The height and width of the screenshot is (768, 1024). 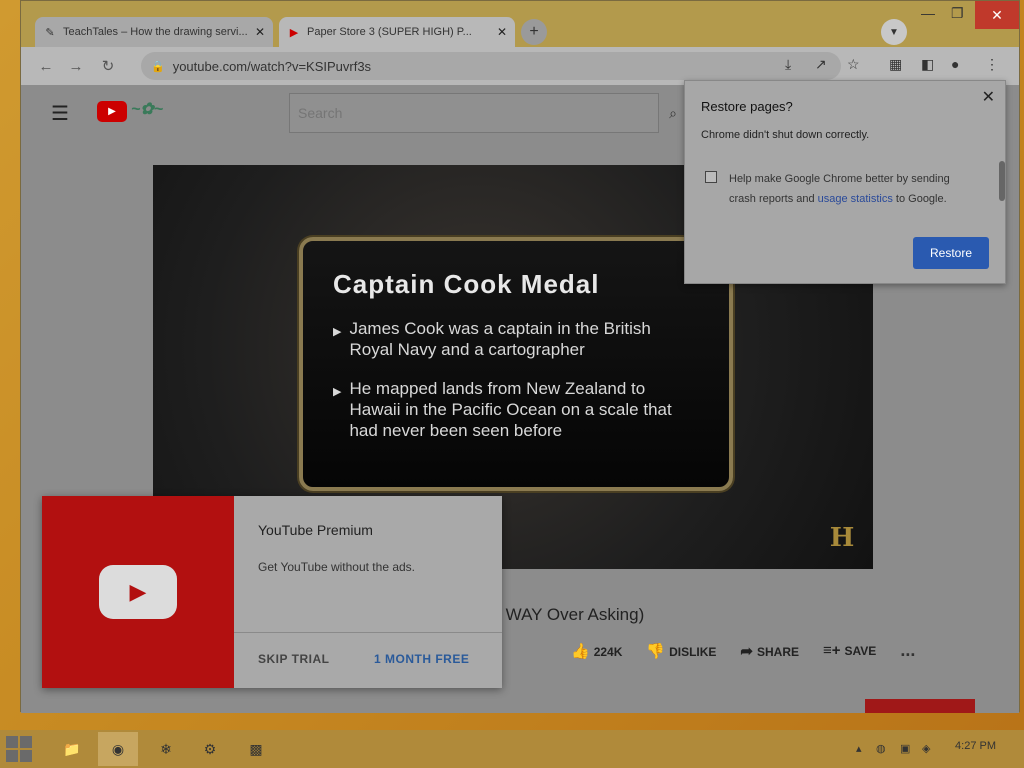 I want to click on video-title: ce WAY Over Asking), so click(x=564, y=614).